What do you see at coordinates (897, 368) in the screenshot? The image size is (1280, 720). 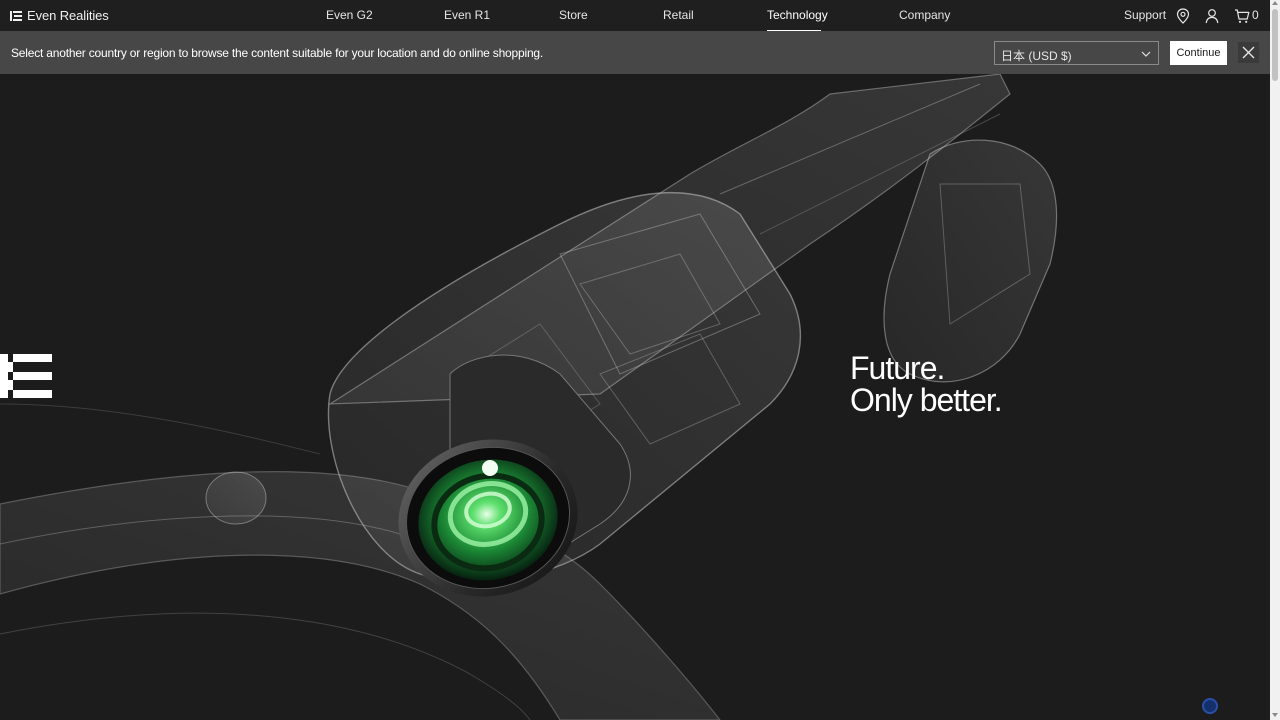 I see `hero-headline-line1: Future.` at bounding box center [897, 368].